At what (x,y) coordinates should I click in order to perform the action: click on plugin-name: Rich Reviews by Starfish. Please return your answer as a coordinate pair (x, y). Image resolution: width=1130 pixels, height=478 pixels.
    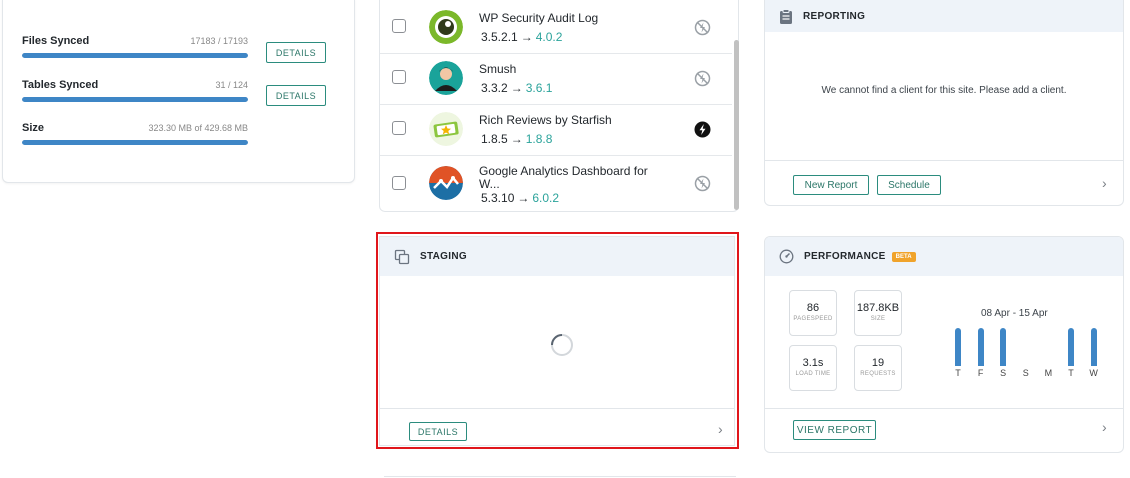
    Looking at the image, I should click on (545, 120).